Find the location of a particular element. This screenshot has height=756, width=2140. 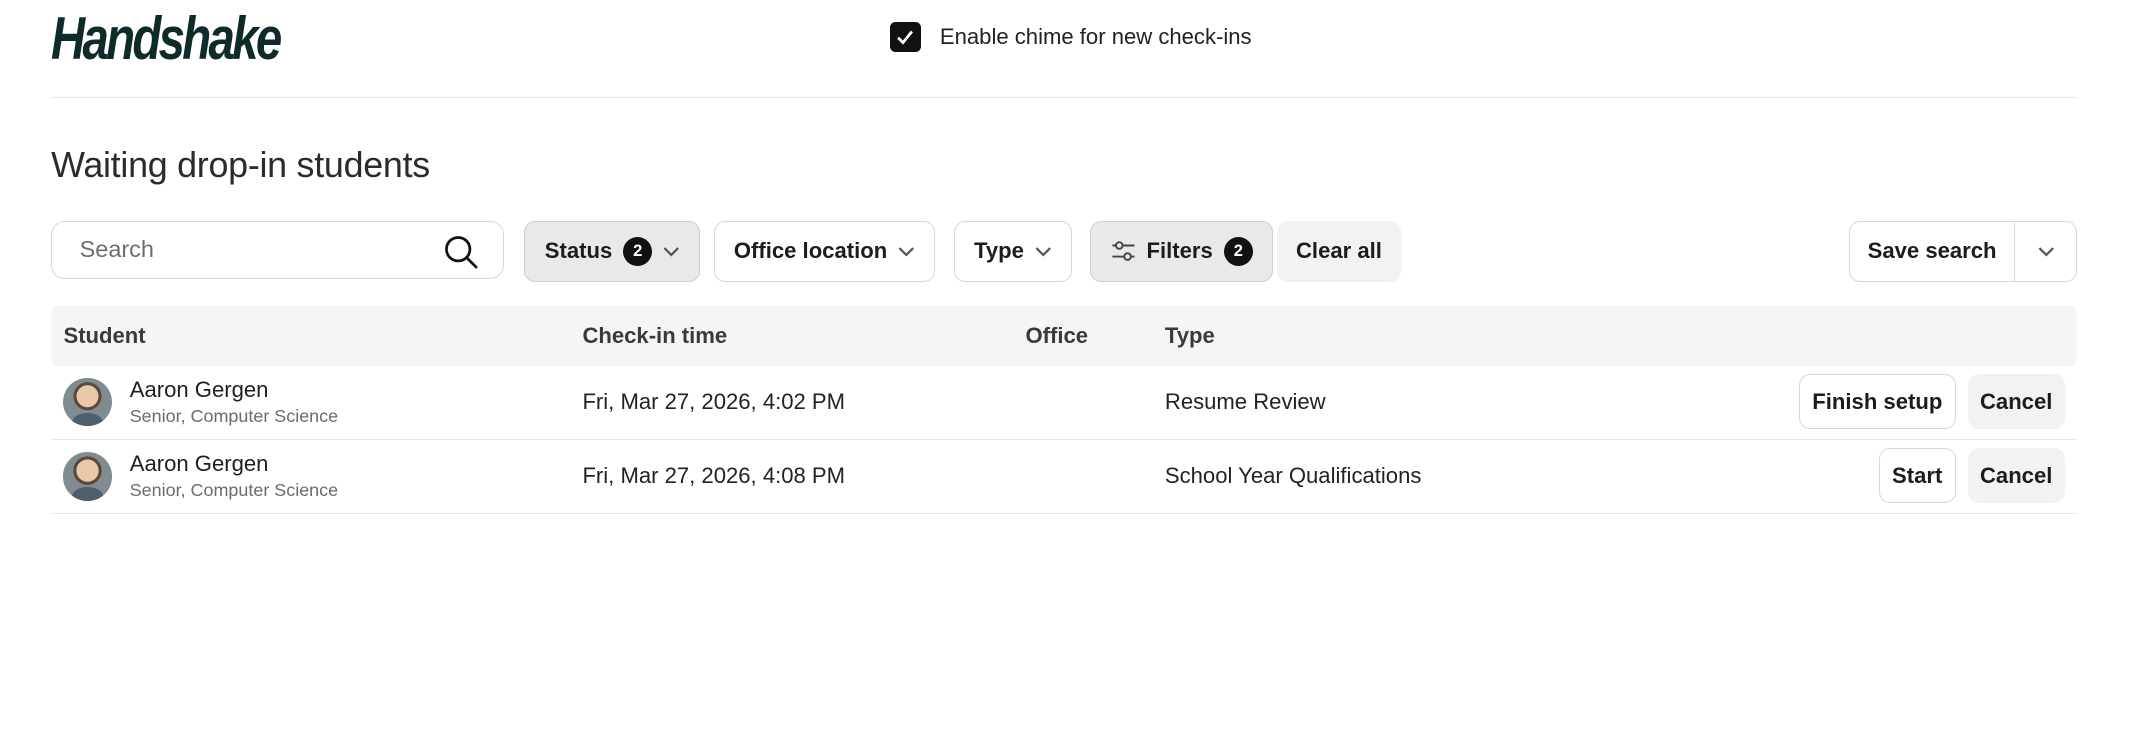

search-box is located at coordinates (277, 249).